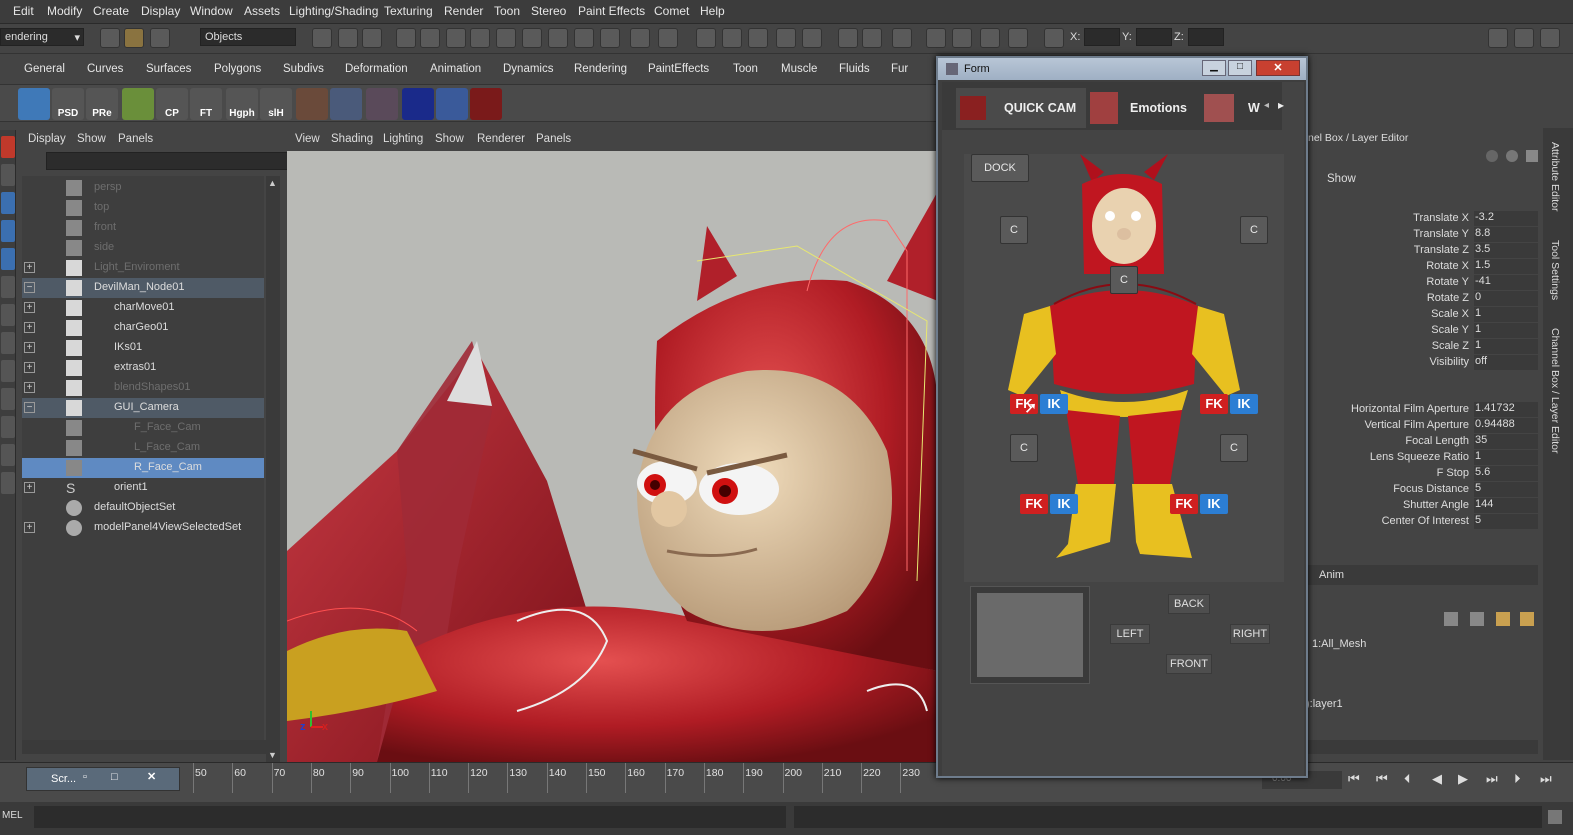 The height and width of the screenshot is (835, 1573). Describe the element at coordinates (1122, 69) in the screenshot. I see `form-title-bar: Form ▁ □ ✕` at that location.